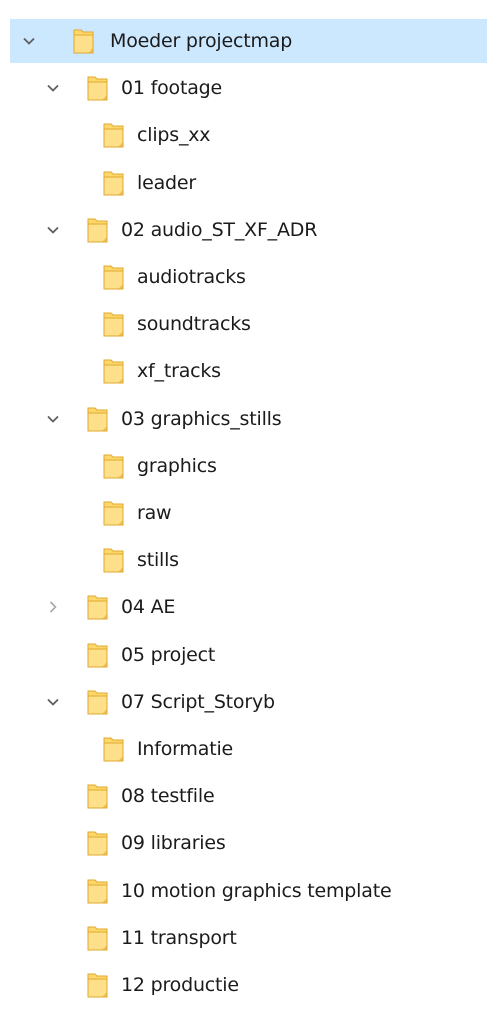  What do you see at coordinates (168, 796) in the screenshot?
I see `tree-item-label: 08 testfile` at bounding box center [168, 796].